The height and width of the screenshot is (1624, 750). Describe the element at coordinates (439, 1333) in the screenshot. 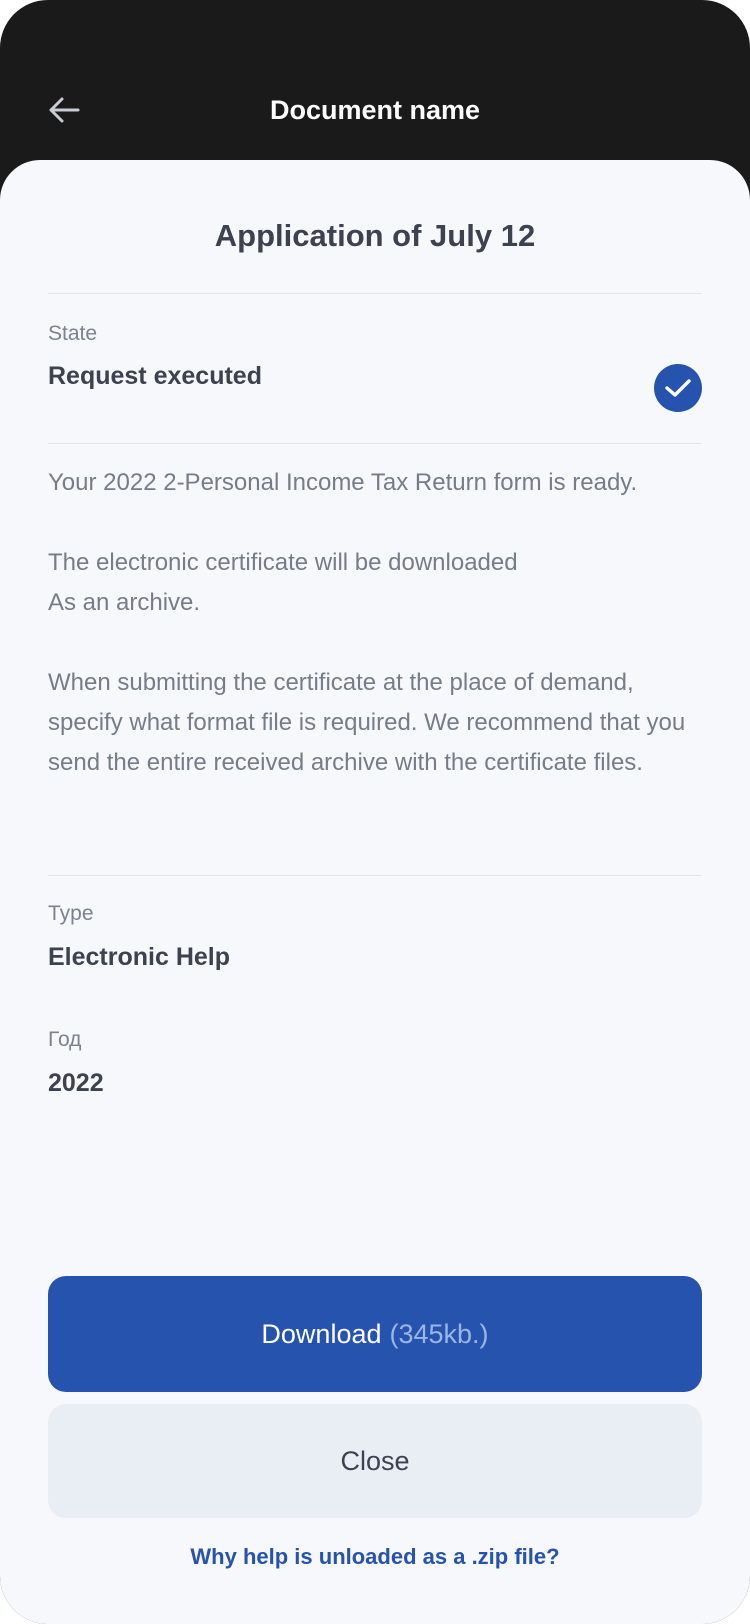

I see `file-size: (345kb.)` at that location.